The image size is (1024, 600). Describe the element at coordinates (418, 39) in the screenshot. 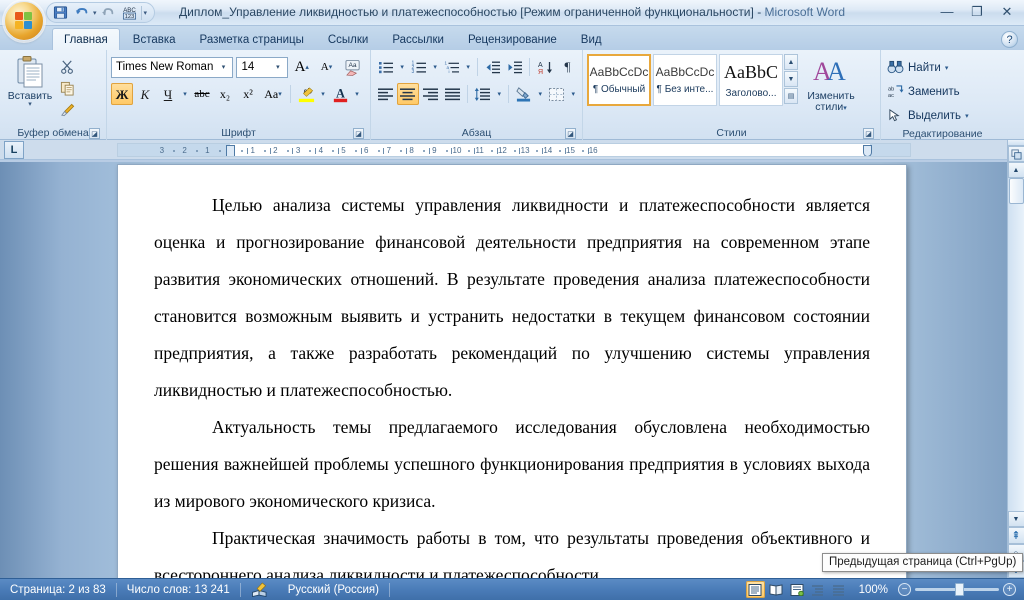

I see `tab-mailings: Рассылки` at that location.